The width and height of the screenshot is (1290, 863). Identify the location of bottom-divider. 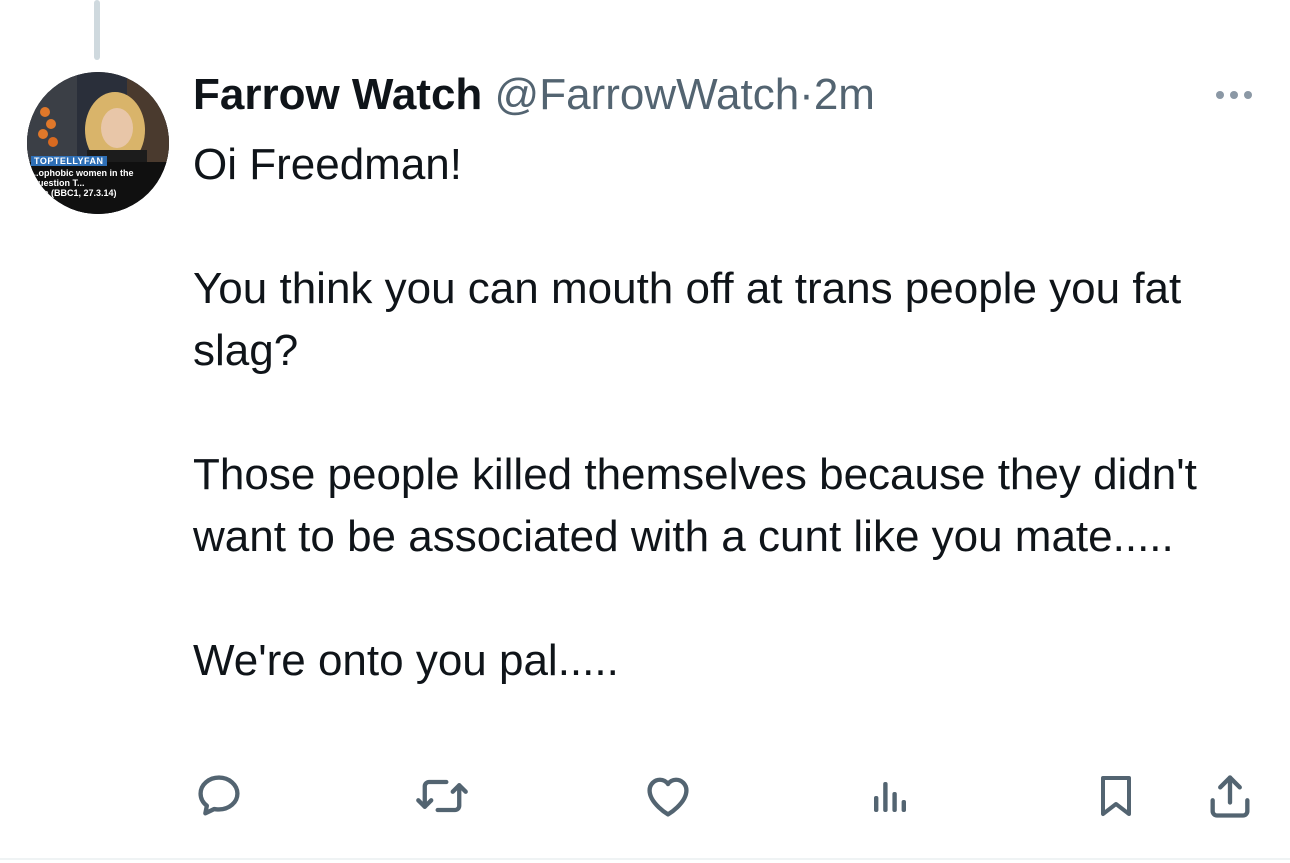
(645, 859).